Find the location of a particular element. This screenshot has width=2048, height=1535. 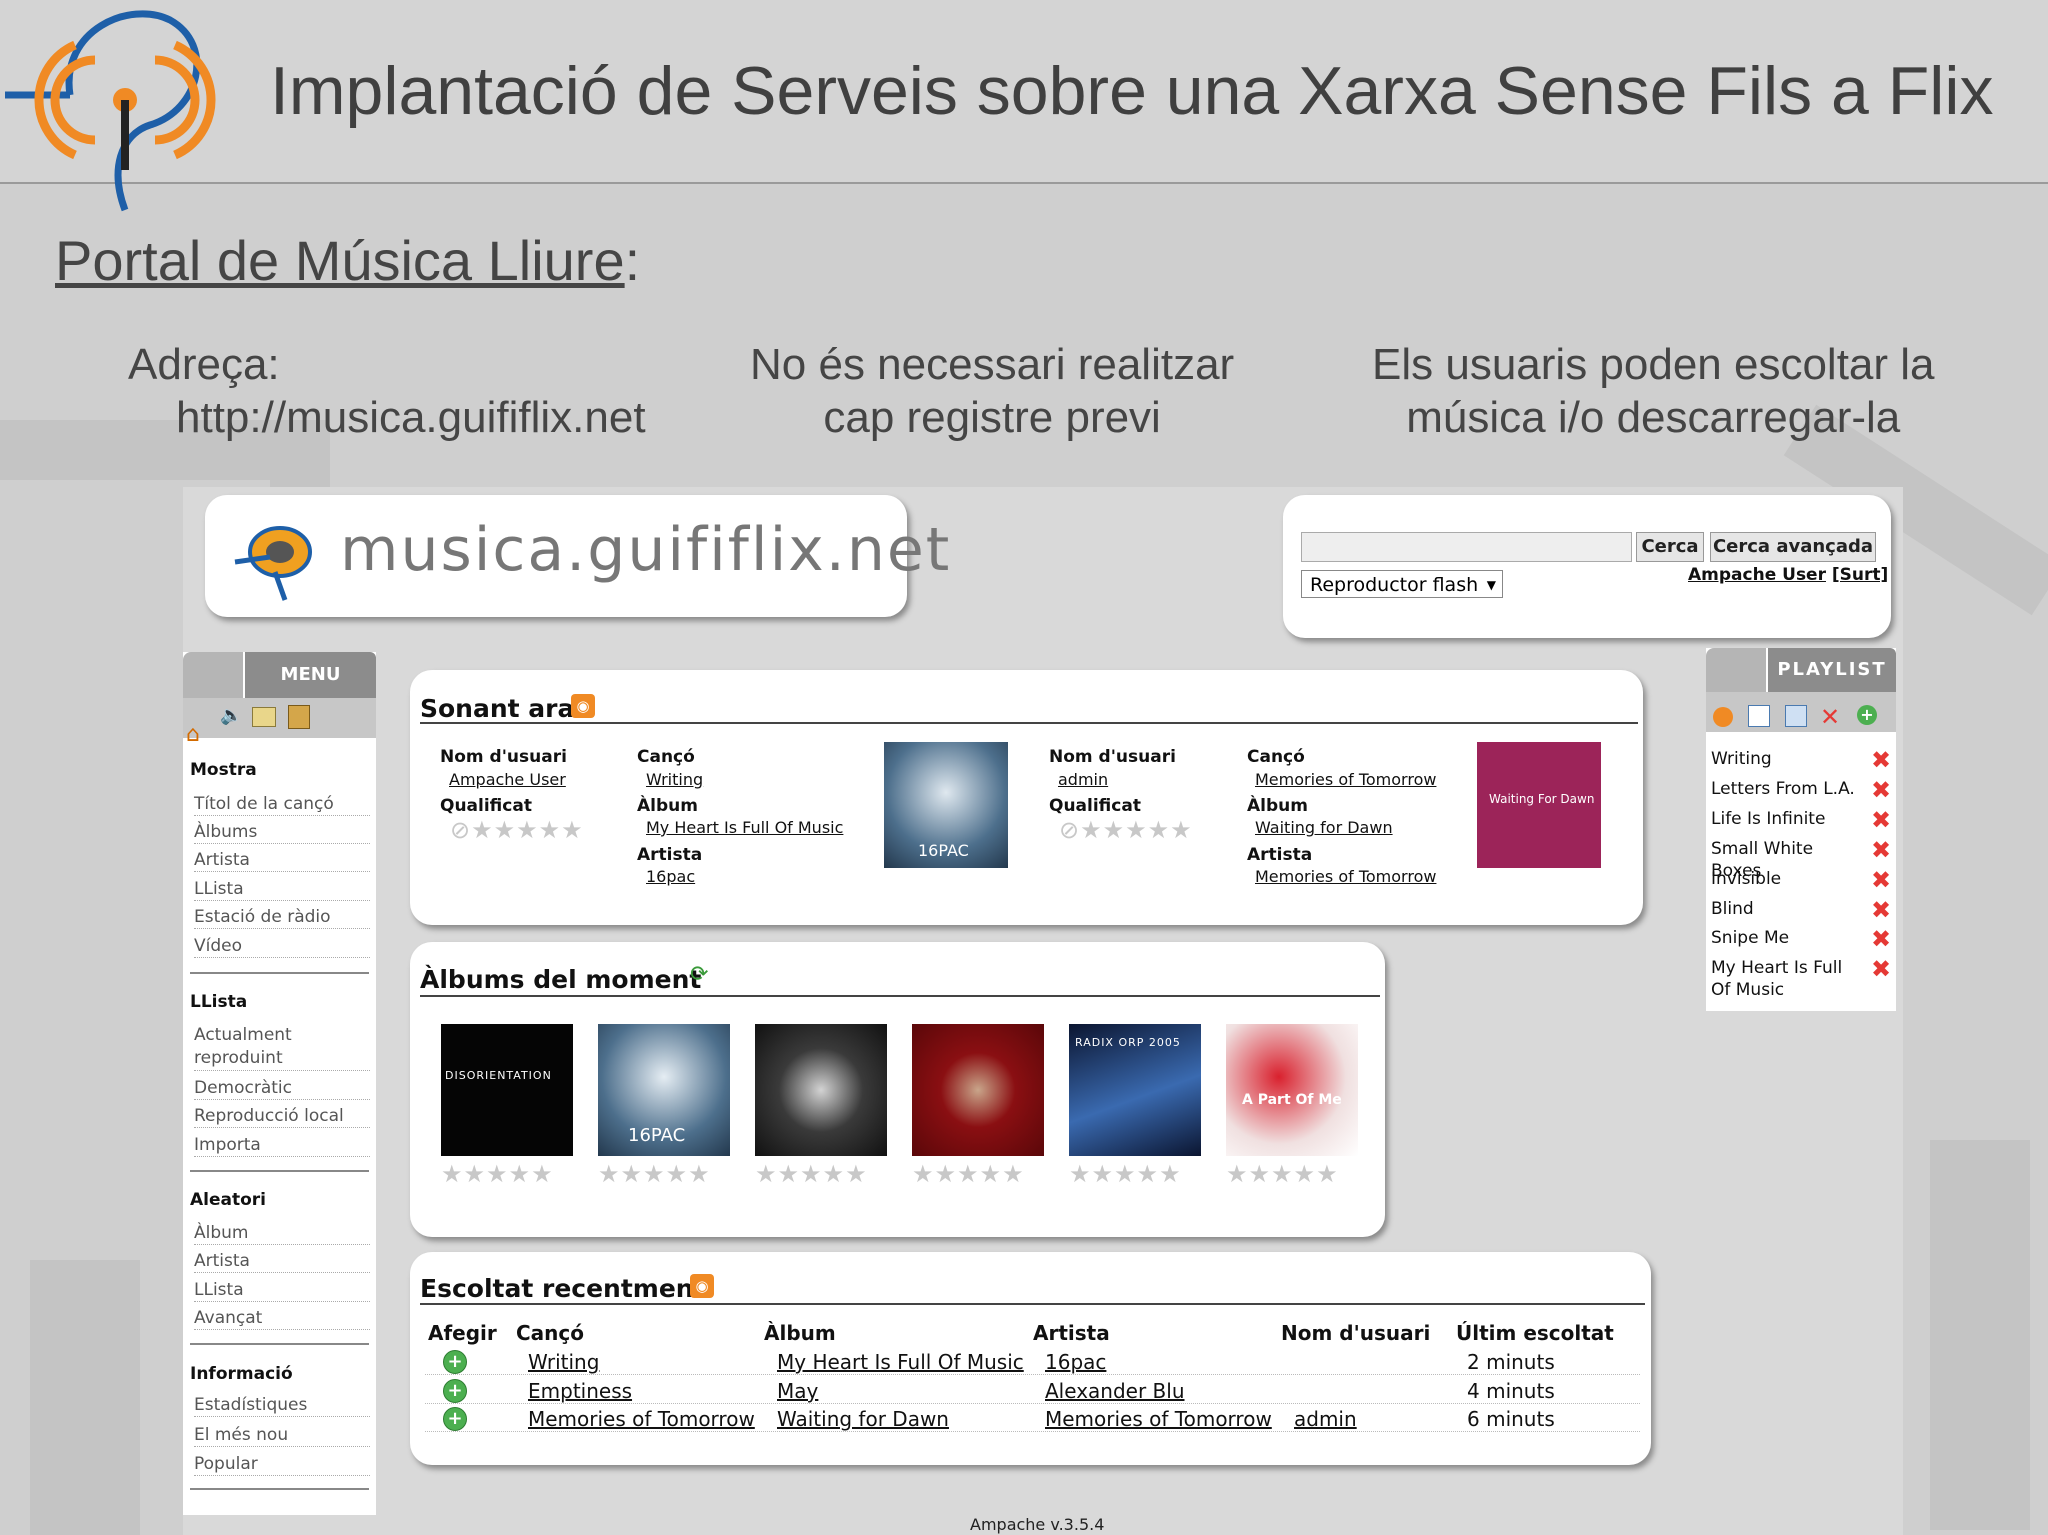

book-icon is located at coordinates (299, 717).